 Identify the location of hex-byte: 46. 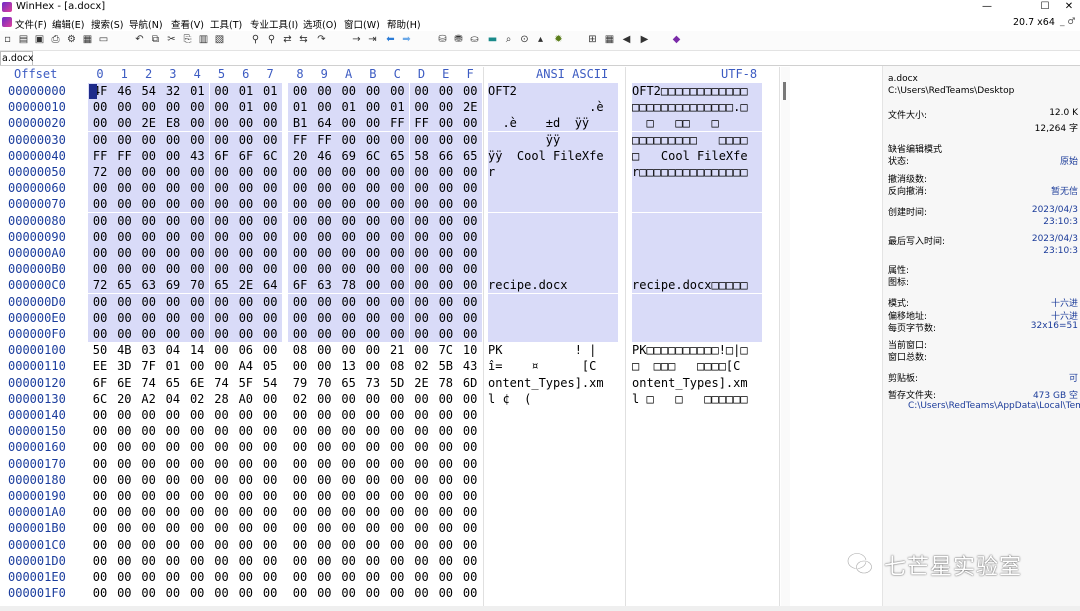
(124, 91).